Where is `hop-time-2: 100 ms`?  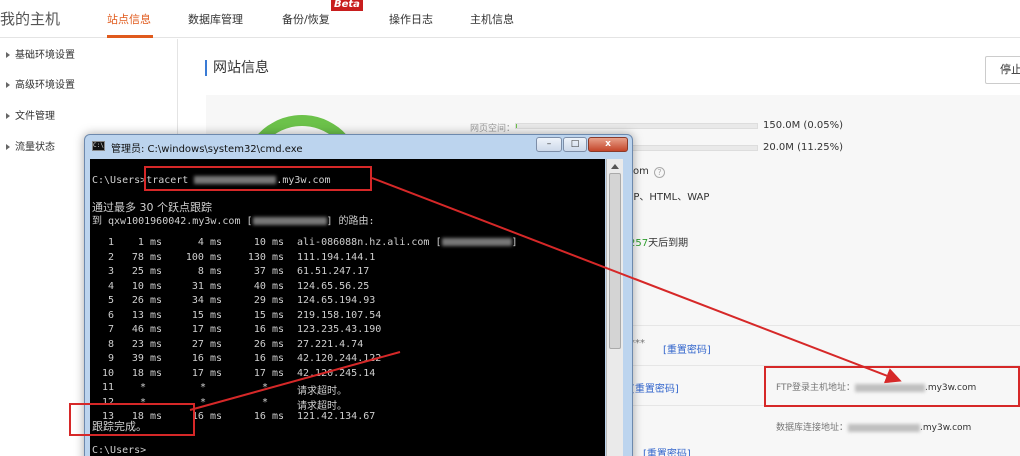 hop-time-2: 100 ms is located at coordinates (203, 257).